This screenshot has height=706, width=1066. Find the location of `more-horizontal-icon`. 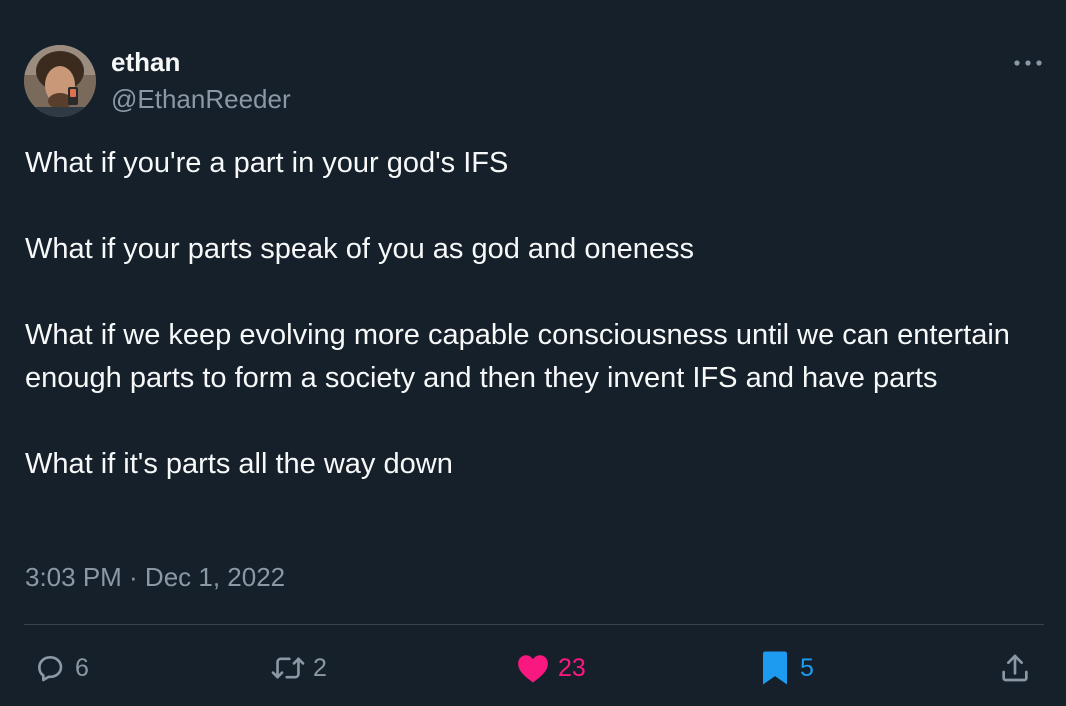

more-horizontal-icon is located at coordinates (1028, 63).